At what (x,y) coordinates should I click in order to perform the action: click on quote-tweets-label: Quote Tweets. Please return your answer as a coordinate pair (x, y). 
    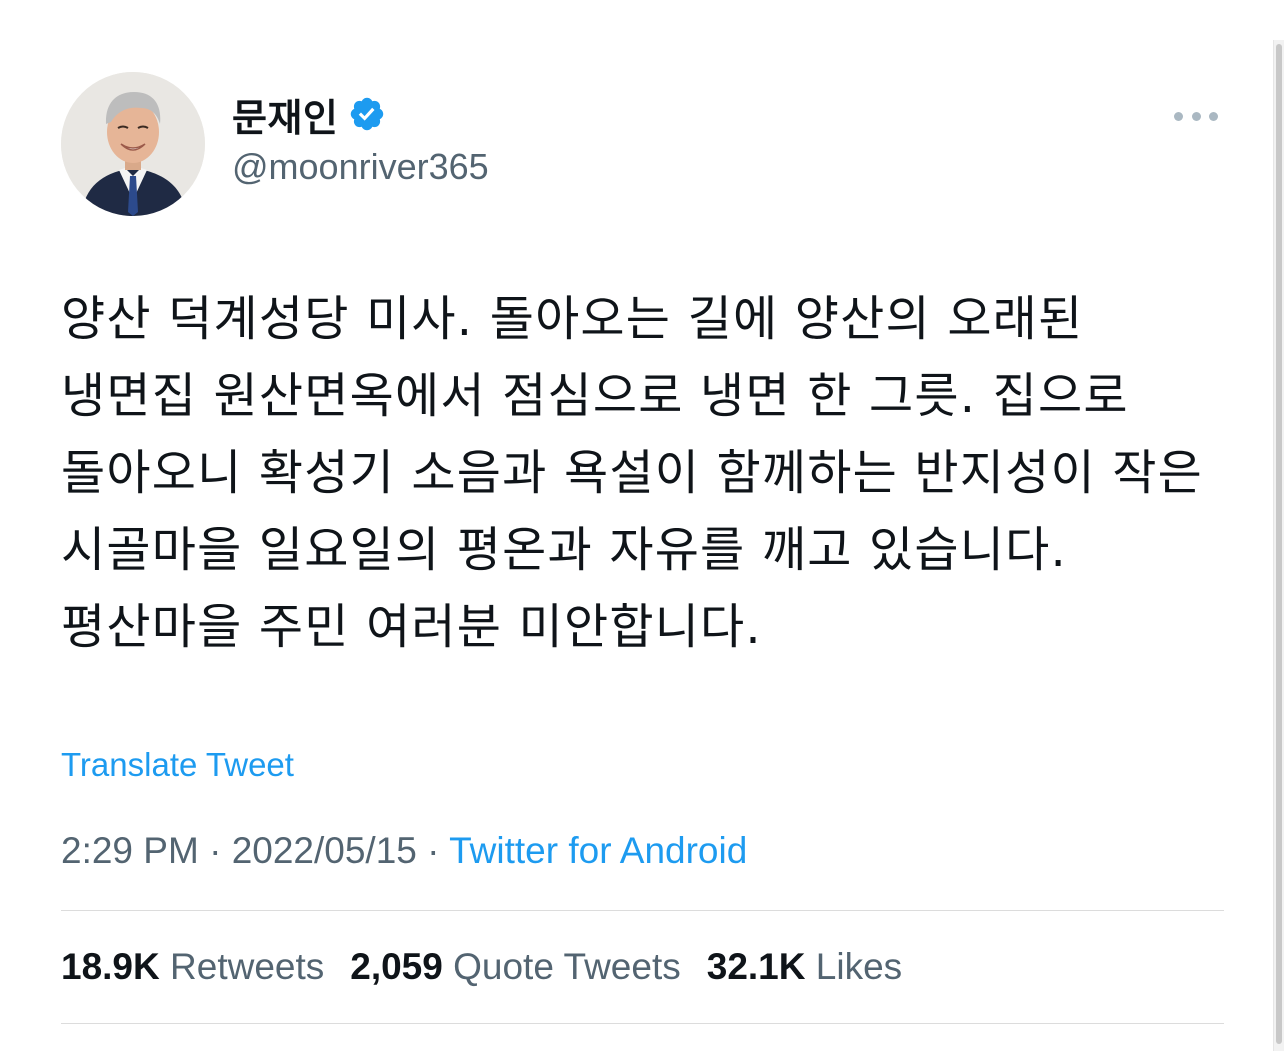
    Looking at the image, I should click on (567, 966).